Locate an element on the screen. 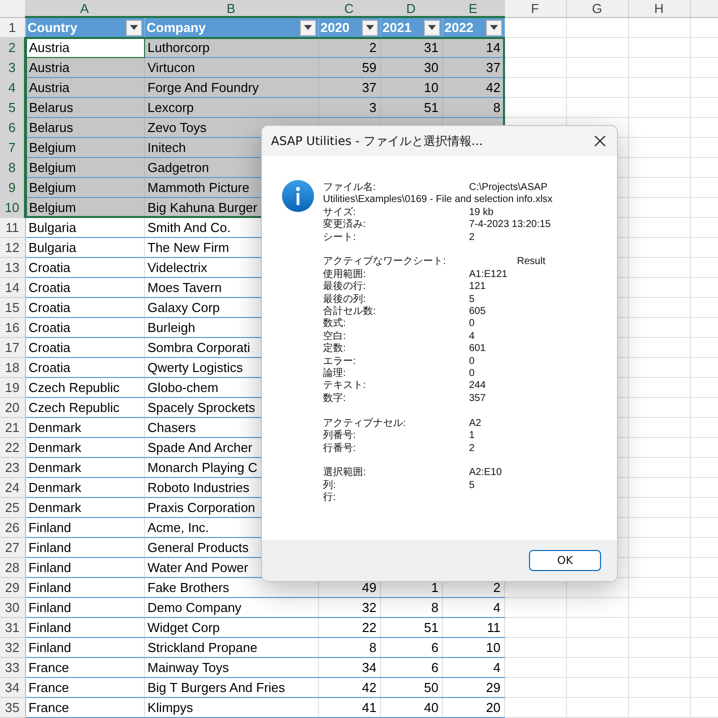  table-cell: 51 is located at coordinates (431, 107).